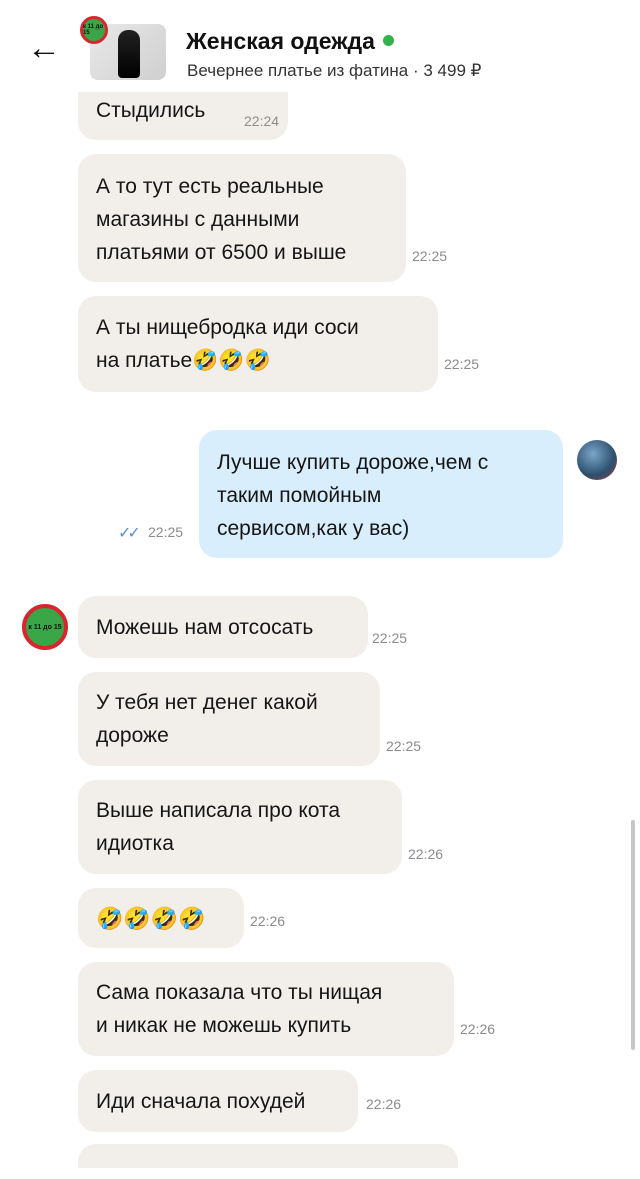 This screenshot has width=640, height=1179. I want to click on message-text: Выше написала про кота идиотка, so click(218, 827).